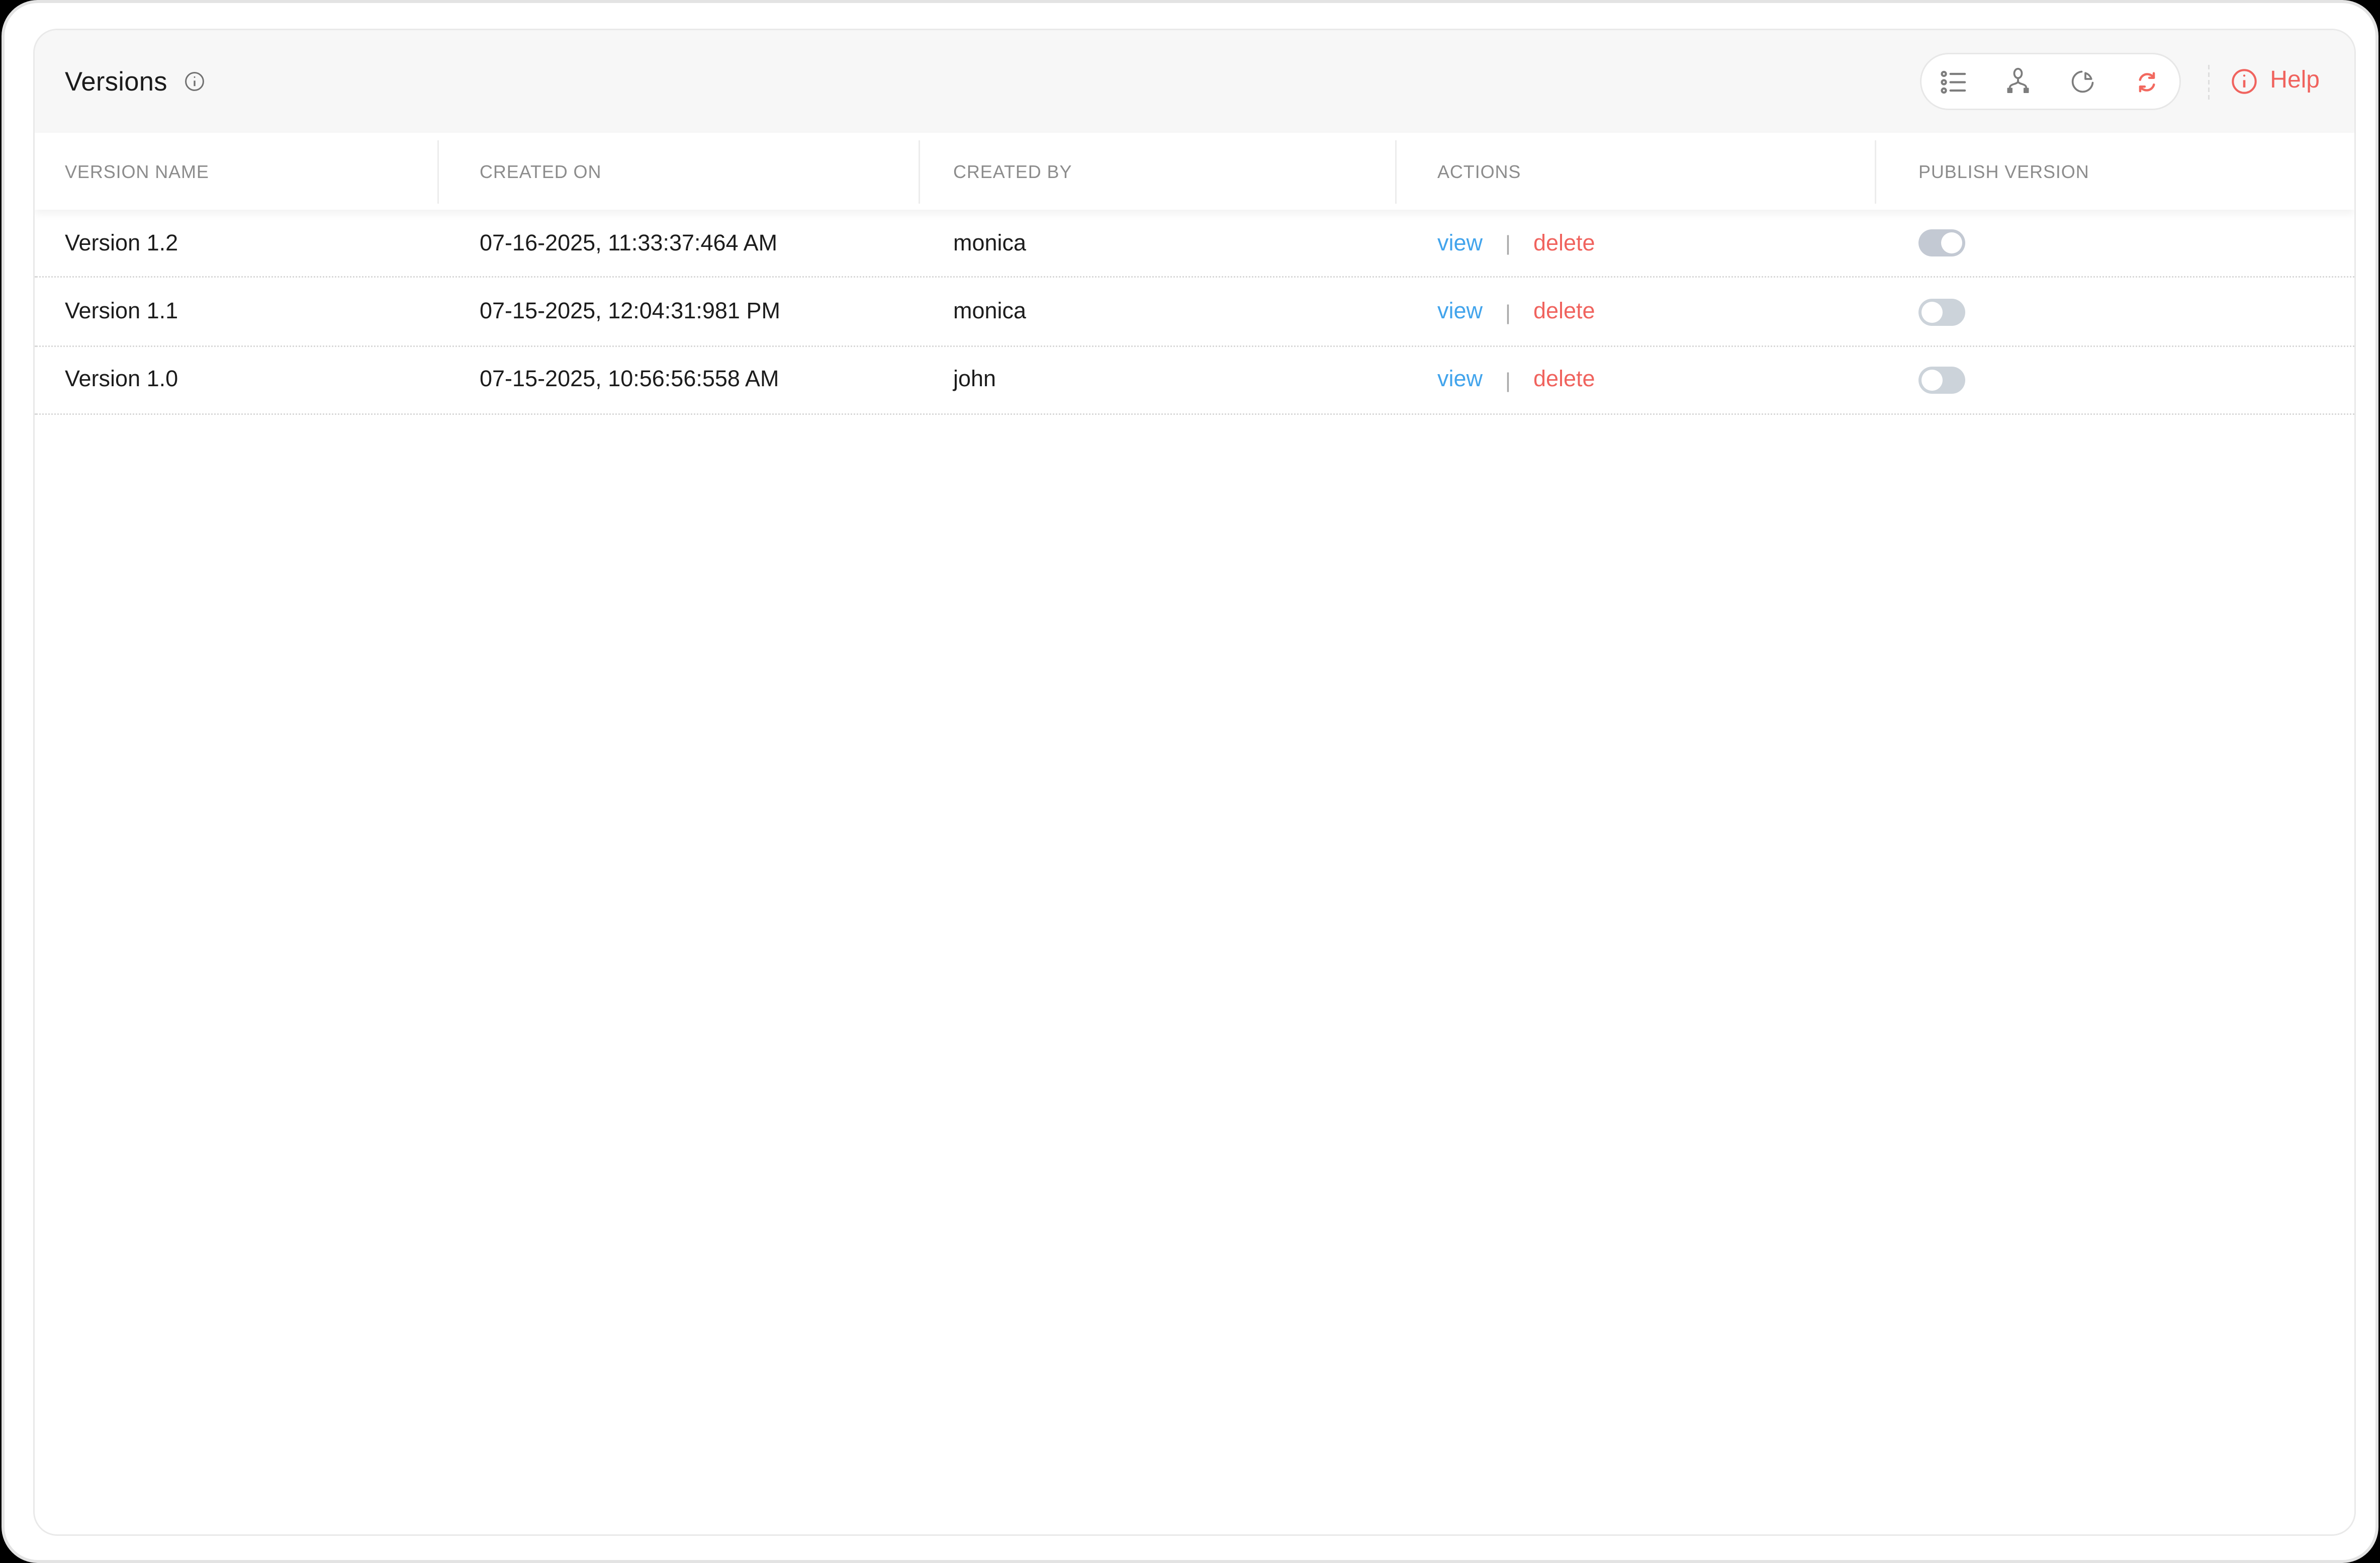 This screenshot has width=2380, height=1563. What do you see at coordinates (121, 380) in the screenshot?
I see `version-name-cell: Version 1.0` at bounding box center [121, 380].